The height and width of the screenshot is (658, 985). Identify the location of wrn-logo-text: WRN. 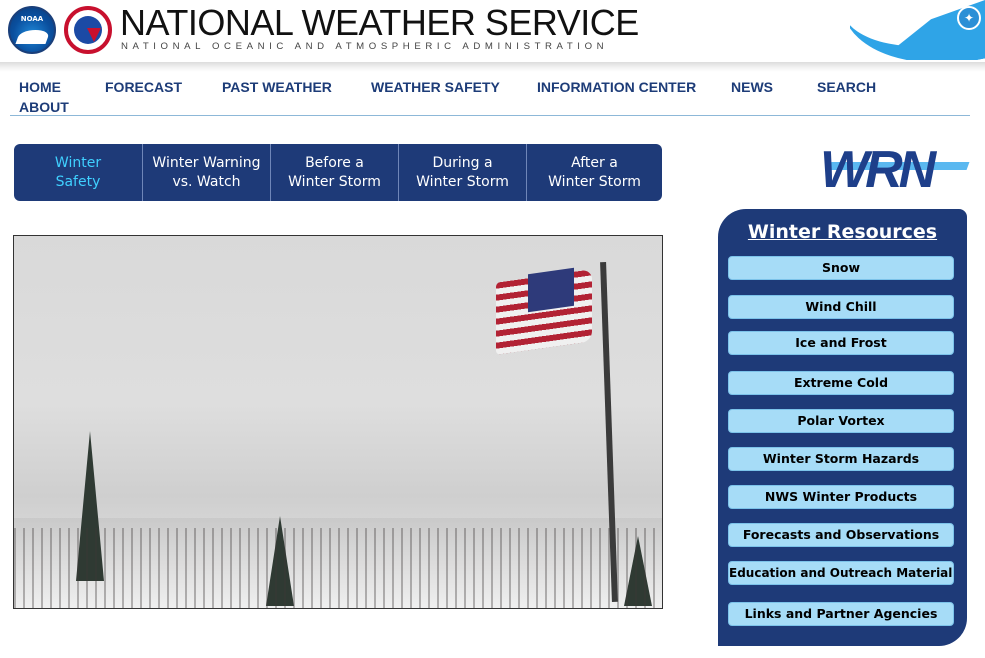
(878, 170).